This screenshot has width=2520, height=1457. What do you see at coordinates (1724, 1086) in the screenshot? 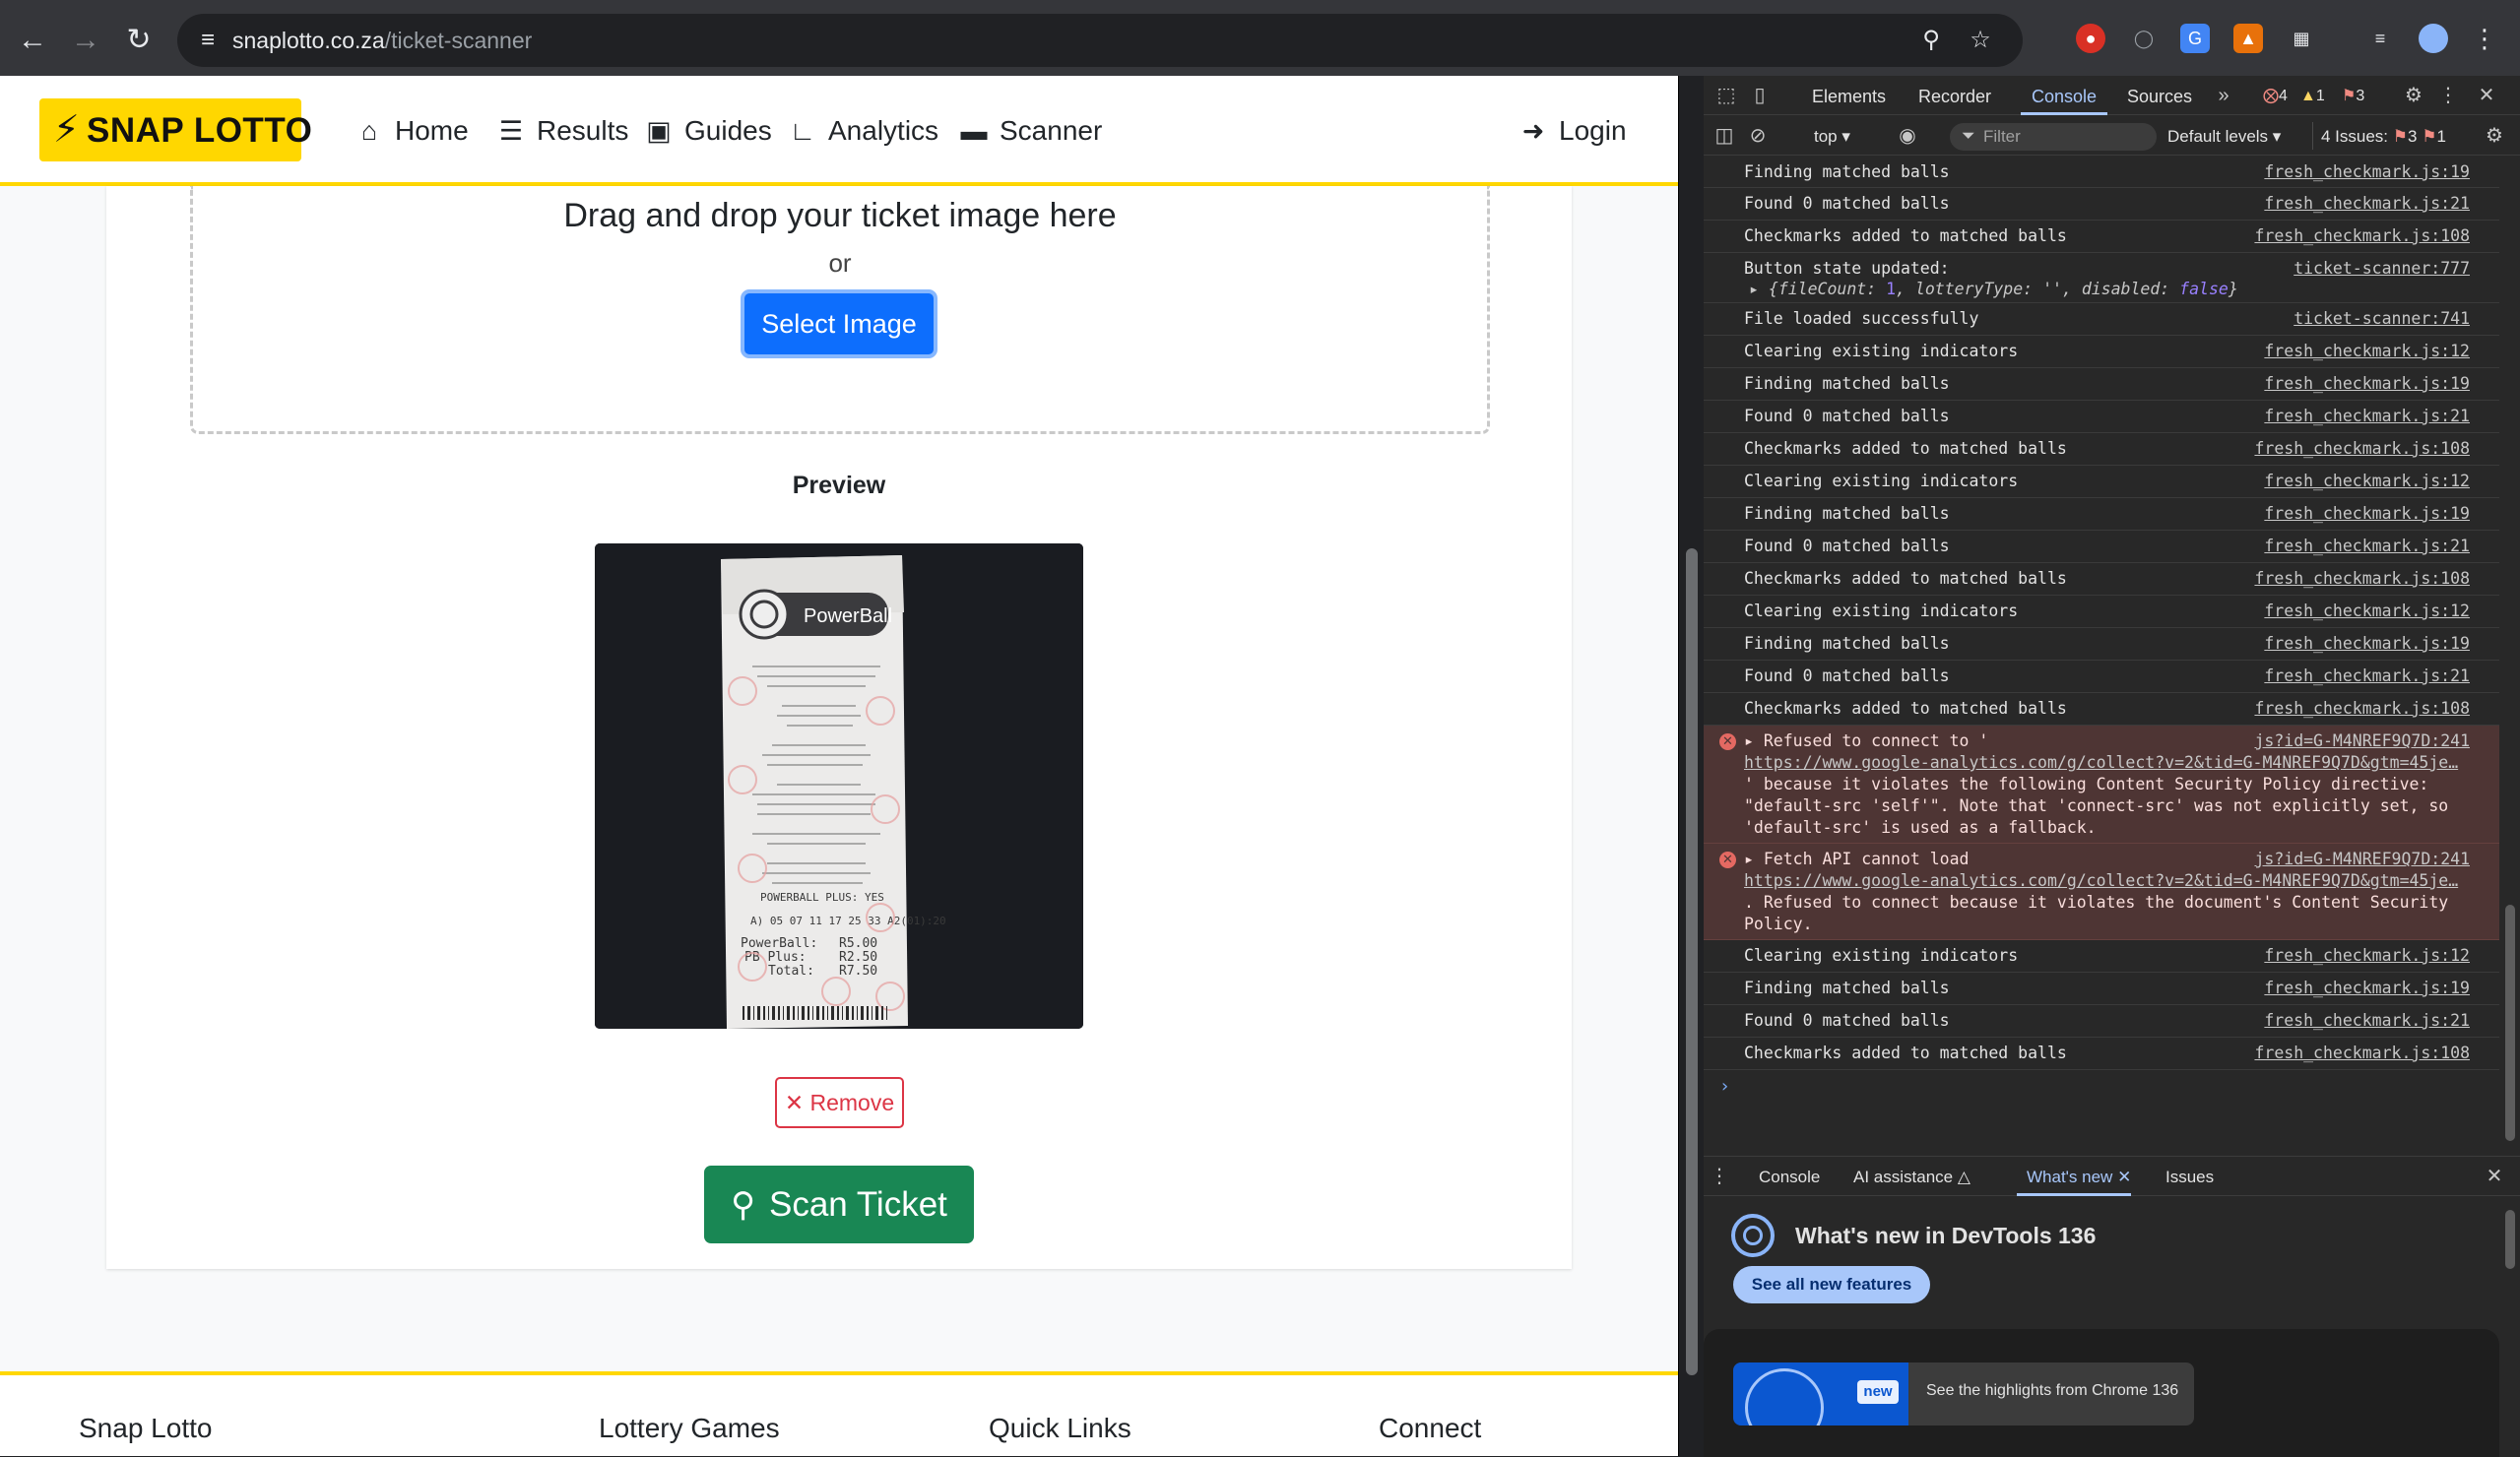
I see `console-prompt-icon: ›` at bounding box center [1724, 1086].